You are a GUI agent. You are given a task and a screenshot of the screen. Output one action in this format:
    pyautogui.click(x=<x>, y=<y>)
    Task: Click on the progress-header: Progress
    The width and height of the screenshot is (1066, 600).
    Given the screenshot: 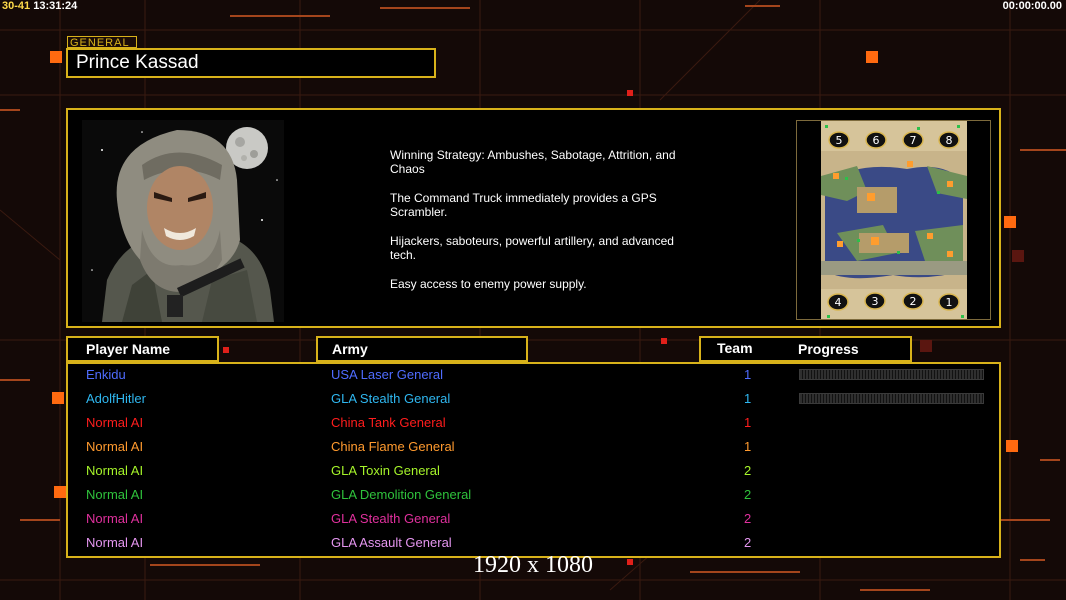 What is the action you would take?
    pyautogui.click(x=828, y=349)
    